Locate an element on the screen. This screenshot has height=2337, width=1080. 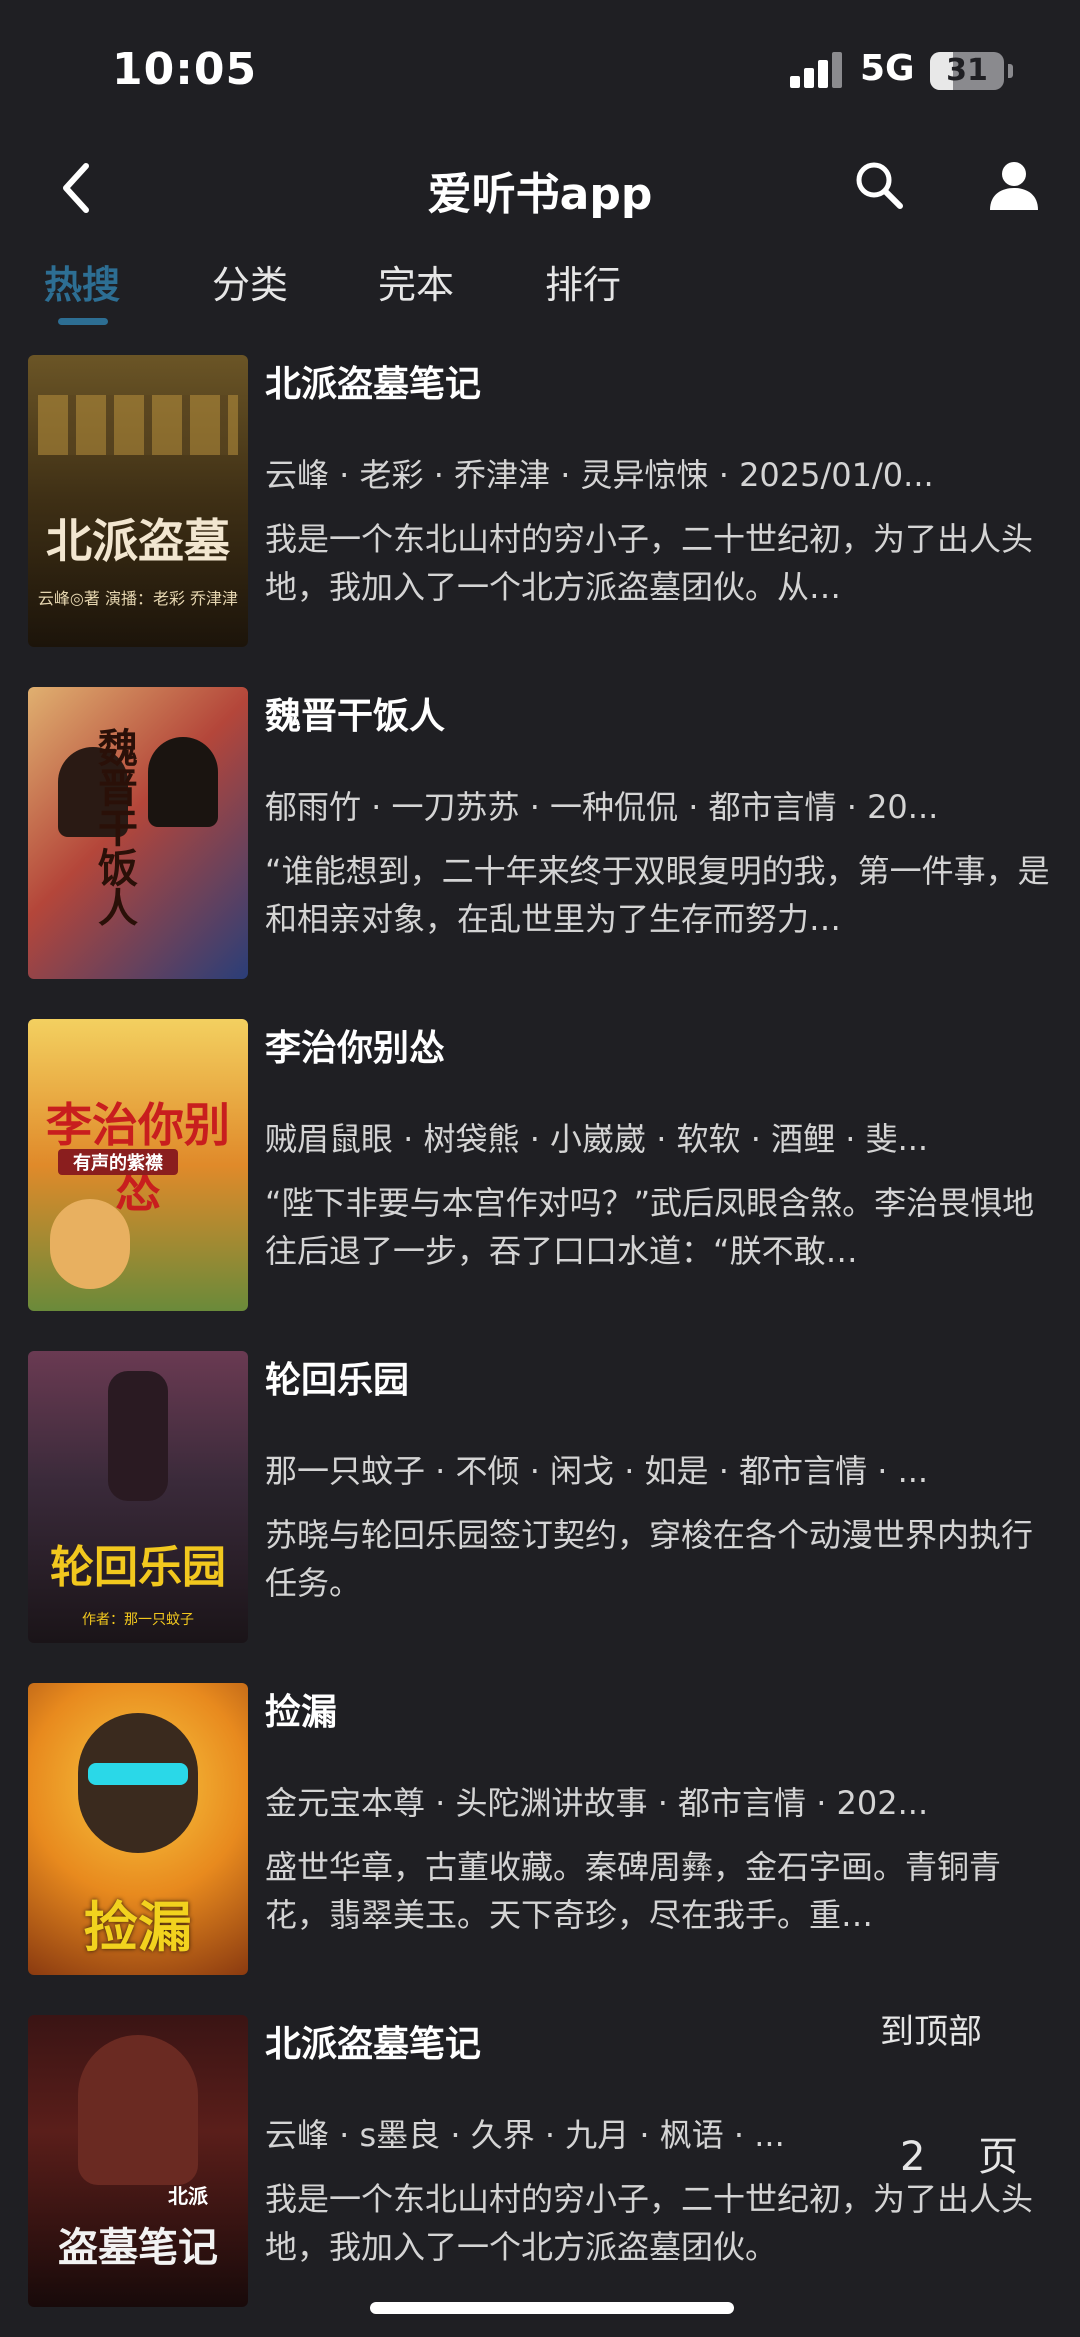
user-icon is located at coordinates (1014, 186).